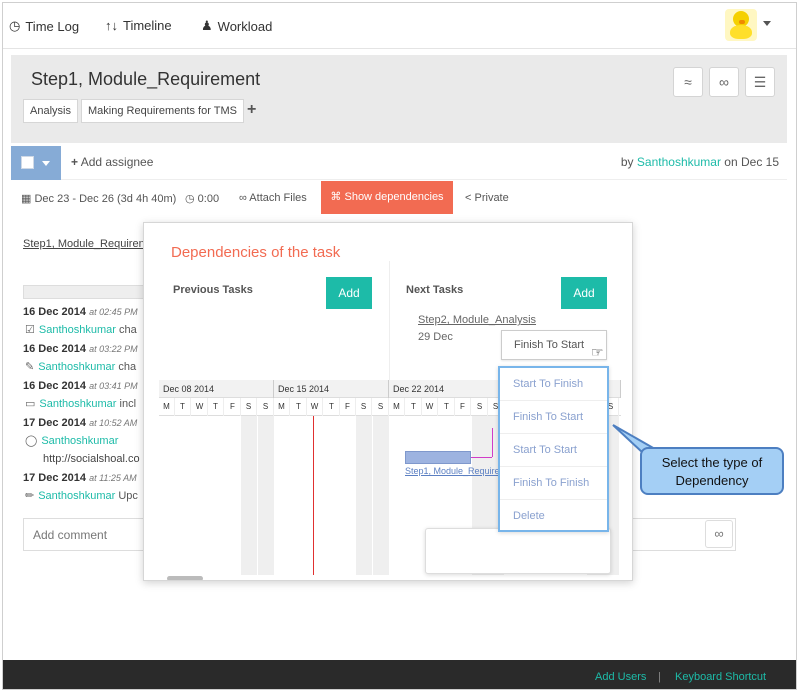 The image size is (800, 694). What do you see at coordinates (712, 471) in the screenshot?
I see `callout-annotation: Select the type of Dependency` at bounding box center [712, 471].